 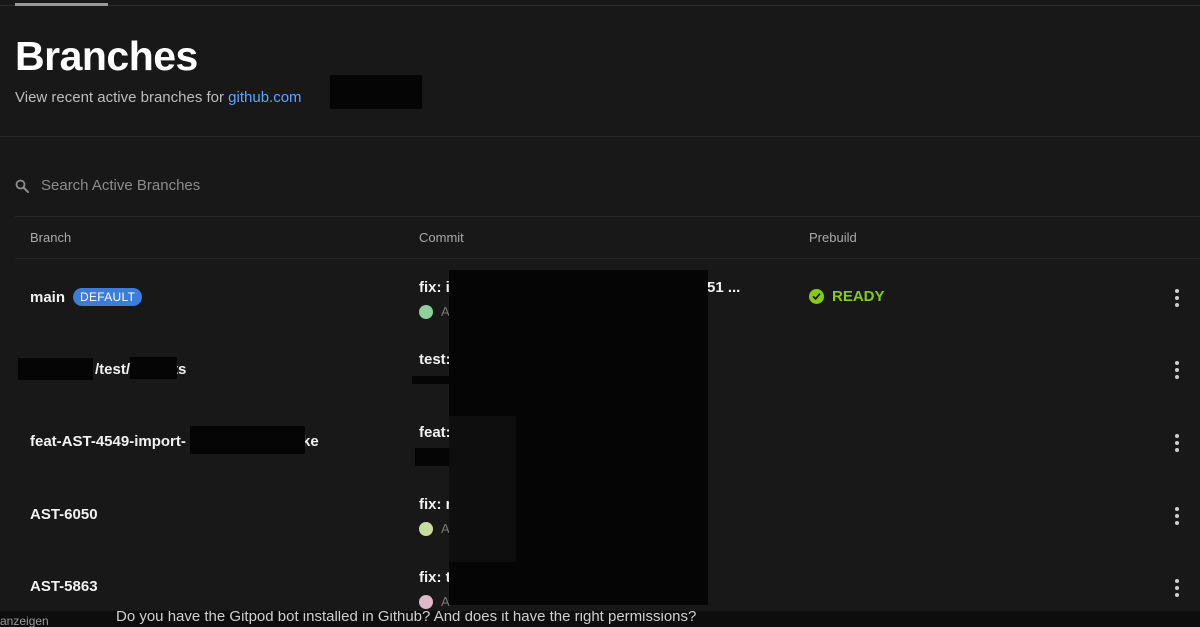 I want to click on footer-left-text: anzeigen, so click(x=24, y=620).